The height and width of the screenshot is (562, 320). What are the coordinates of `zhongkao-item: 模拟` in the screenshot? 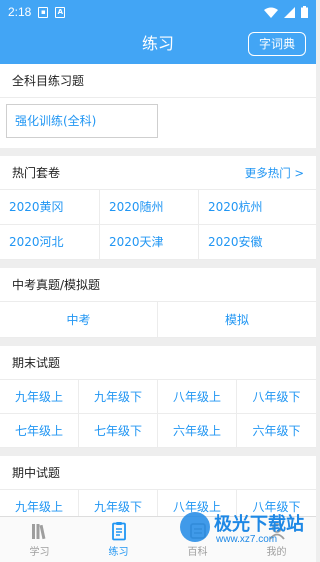 It's located at (237, 320).